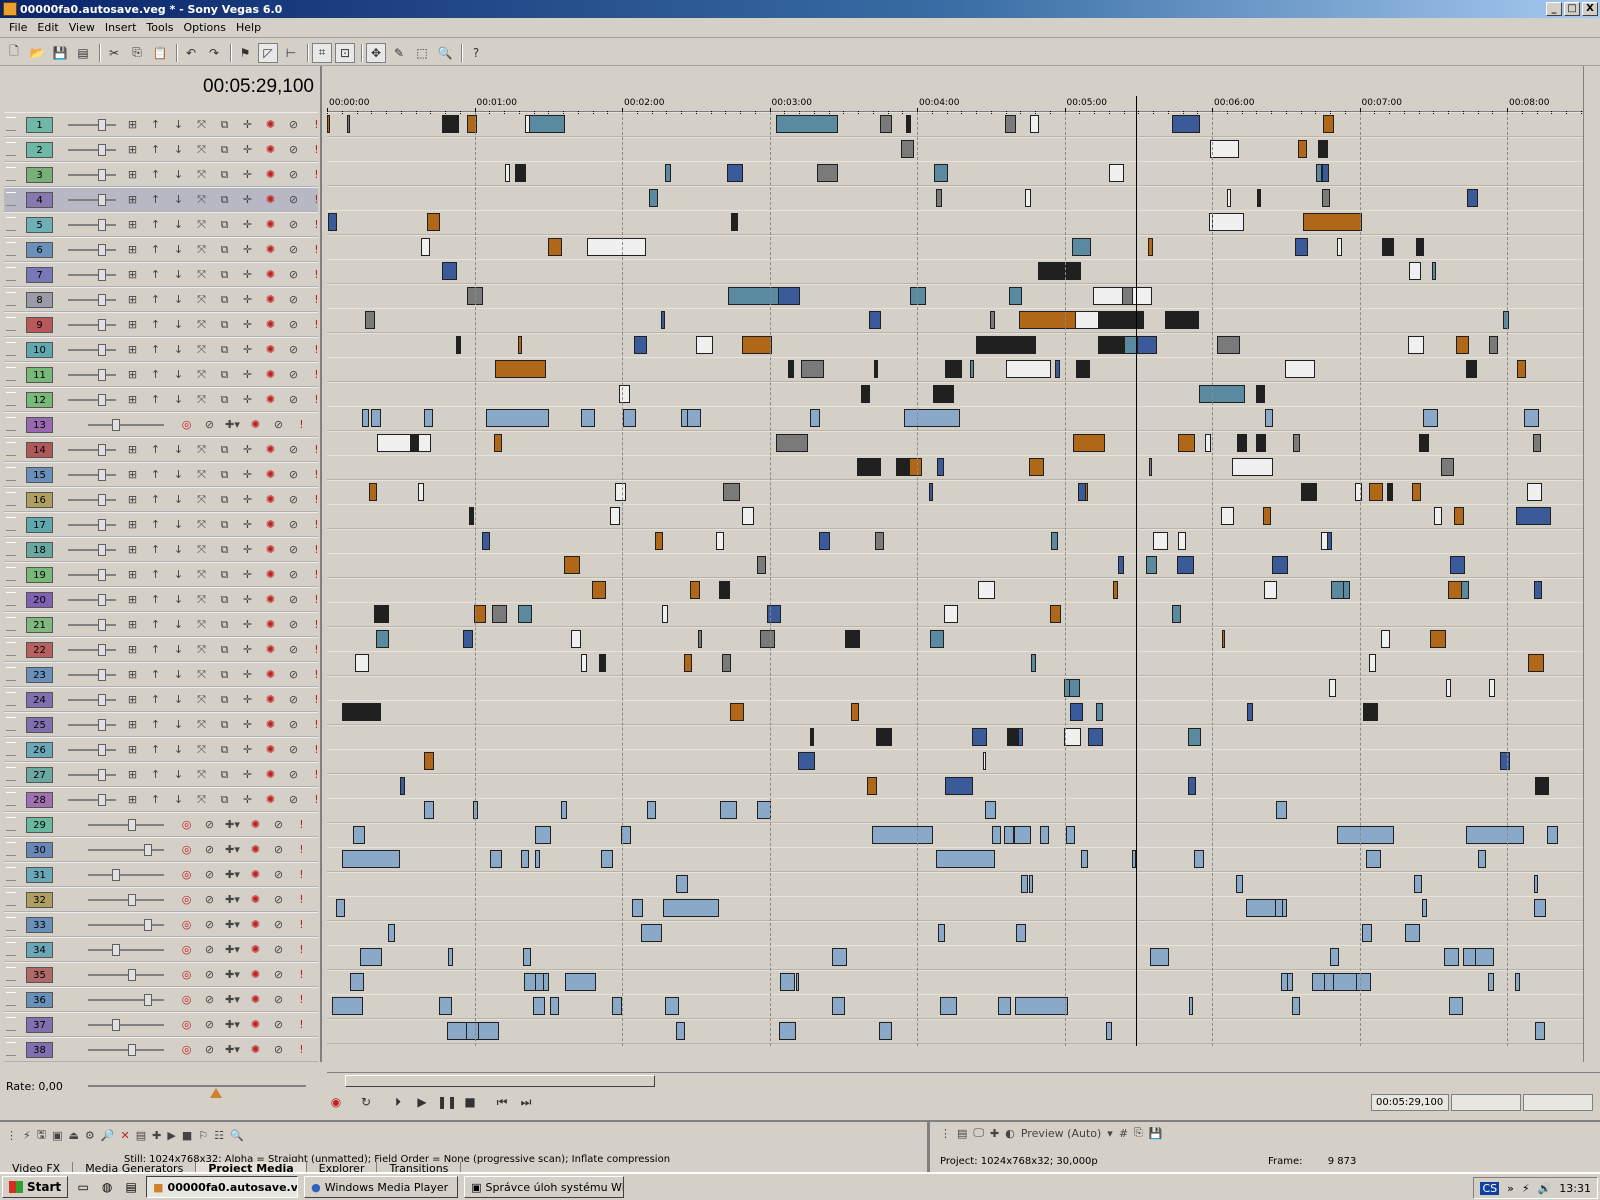  What do you see at coordinates (232, 975) in the screenshot?
I see `track-fx-icon: ✚▾` at bounding box center [232, 975].